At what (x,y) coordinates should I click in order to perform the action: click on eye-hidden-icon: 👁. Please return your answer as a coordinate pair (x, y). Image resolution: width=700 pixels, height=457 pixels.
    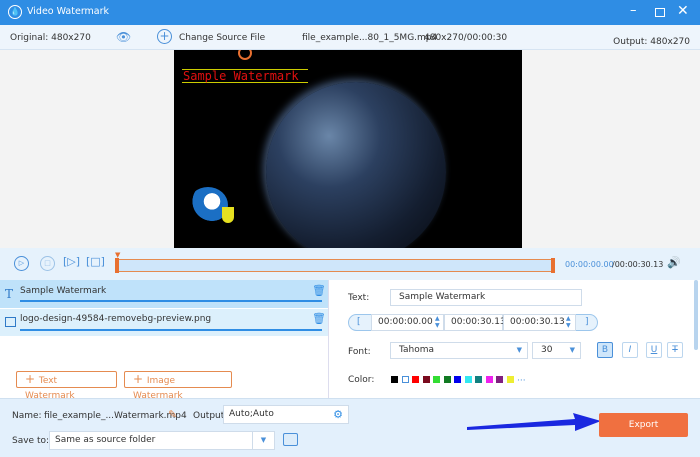
    Looking at the image, I should click on (123, 37).